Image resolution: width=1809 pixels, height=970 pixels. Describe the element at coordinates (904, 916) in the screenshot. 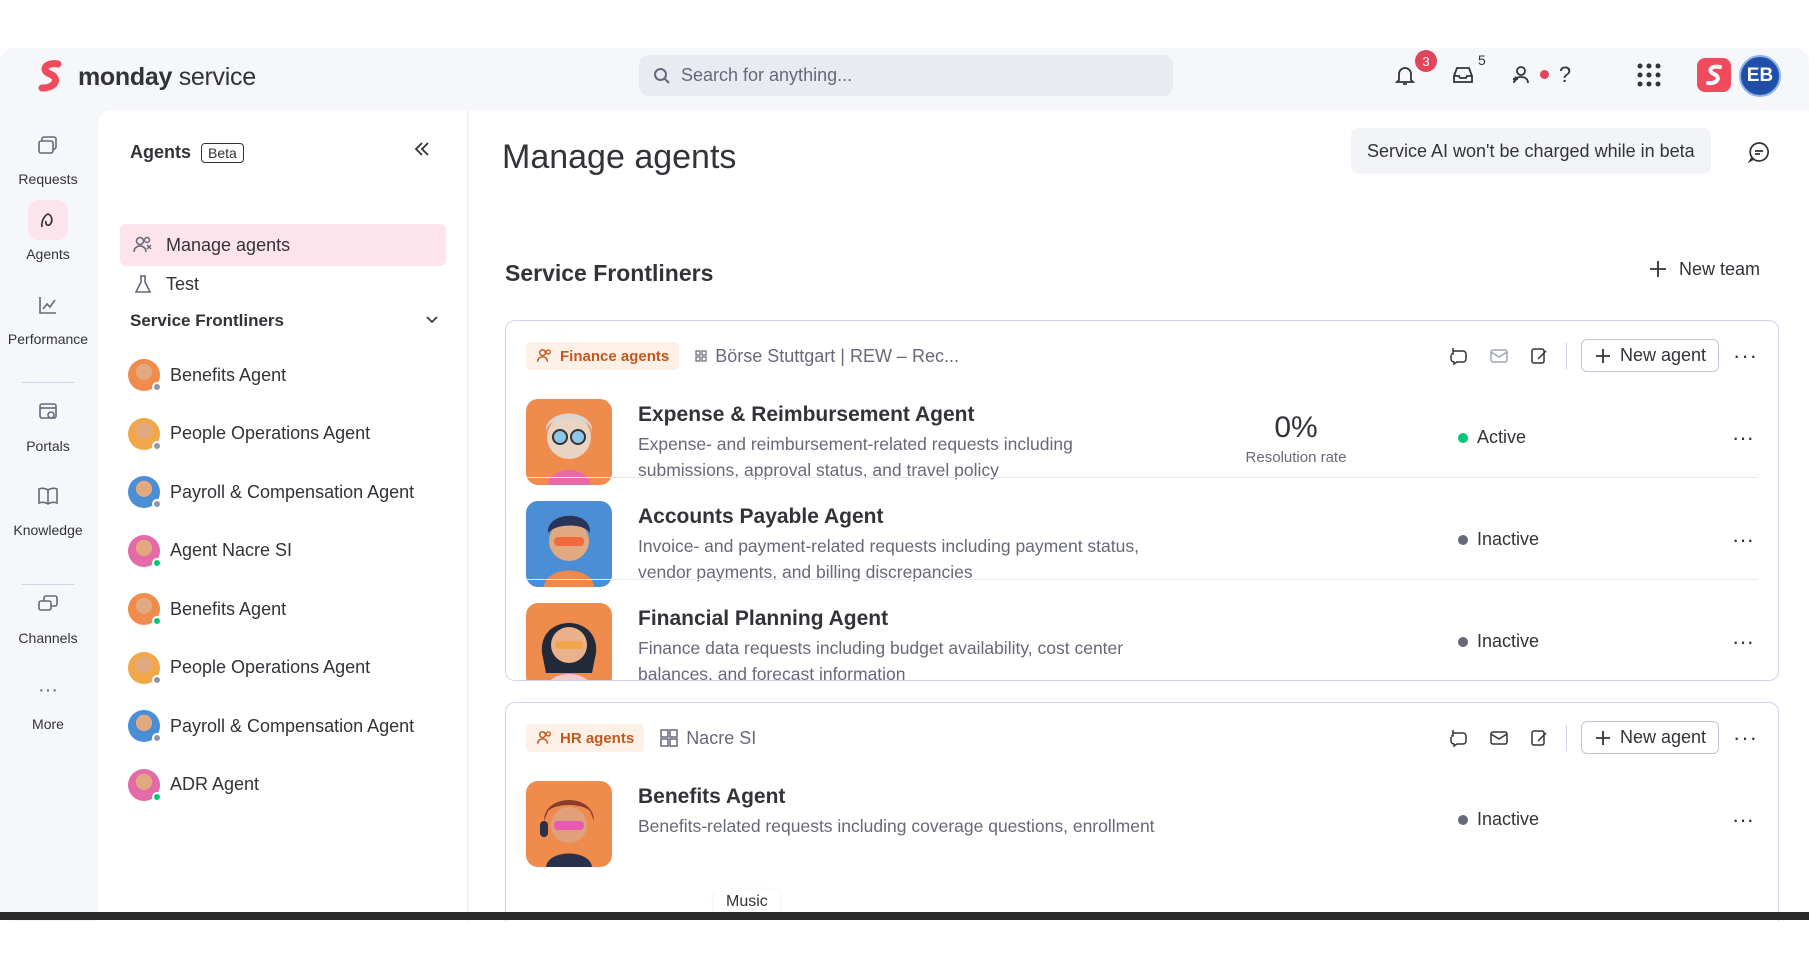

I see `bottom-strip` at that location.